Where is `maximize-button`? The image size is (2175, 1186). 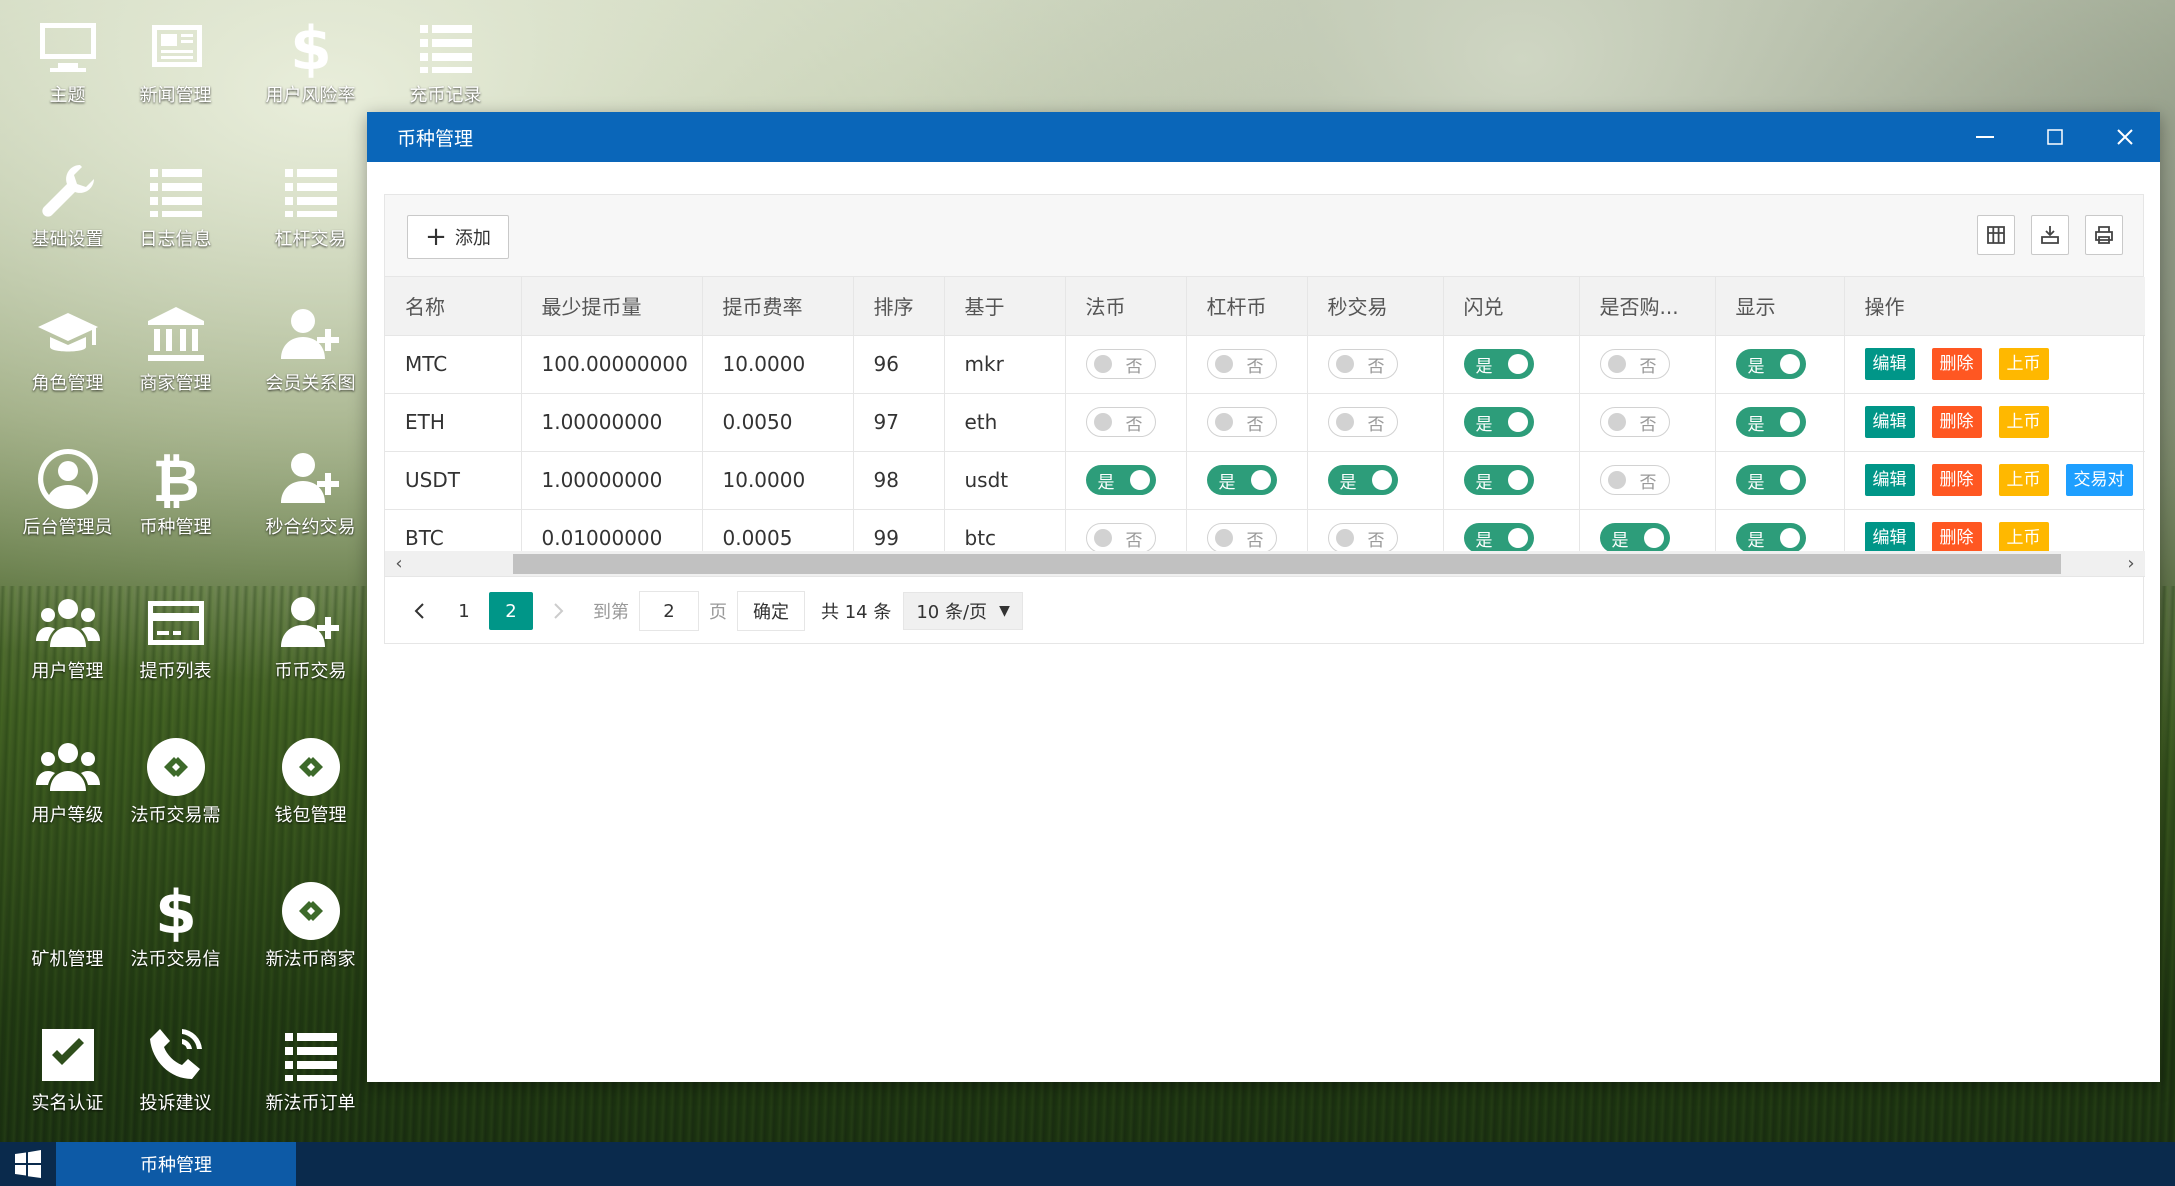
maximize-button is located at coordinates (2055, 137).